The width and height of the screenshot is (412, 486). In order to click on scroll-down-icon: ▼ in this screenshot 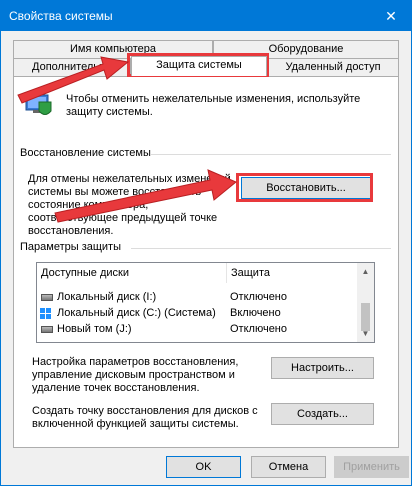, I will do `click(365, 333)`.